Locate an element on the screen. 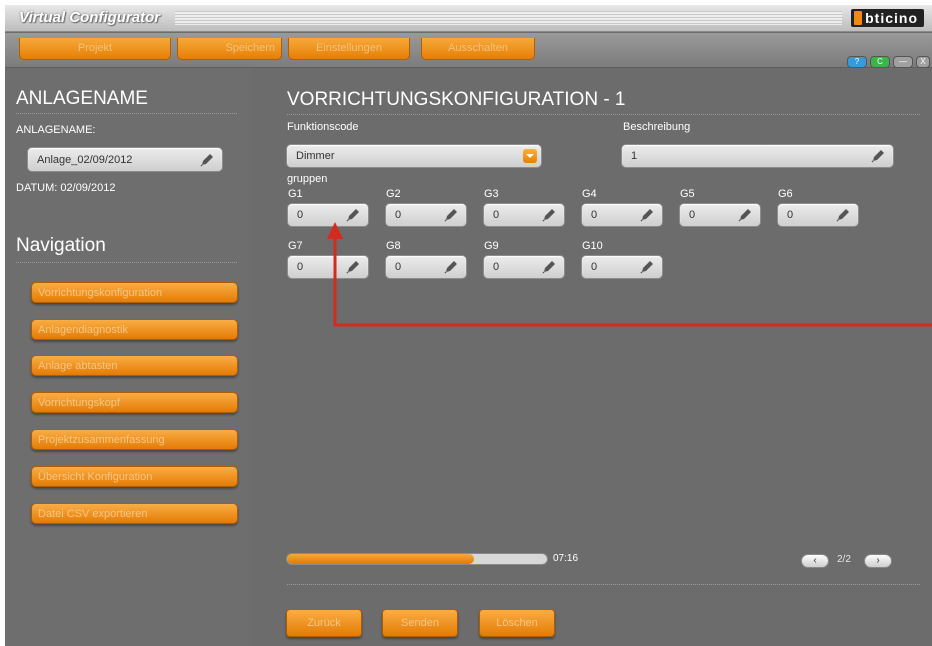  group-input-g9: 0 is located at coordinates (524, 267).